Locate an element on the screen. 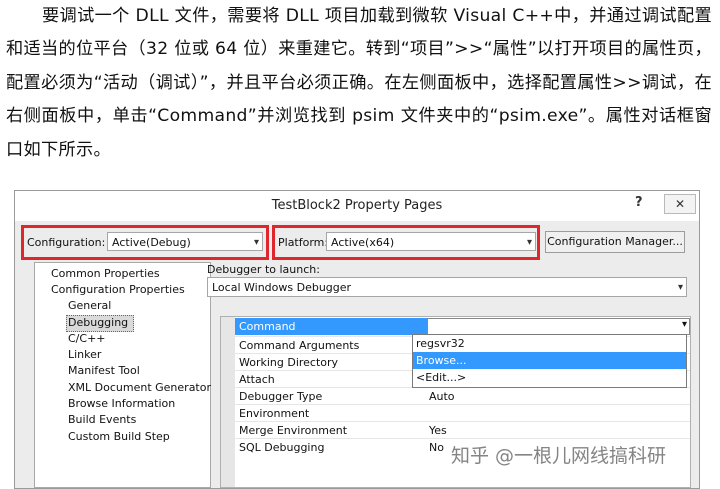 Image resolution: width=720 pixels, height=489 pixels. help-icon: ? is located at coordinates (639, 202).